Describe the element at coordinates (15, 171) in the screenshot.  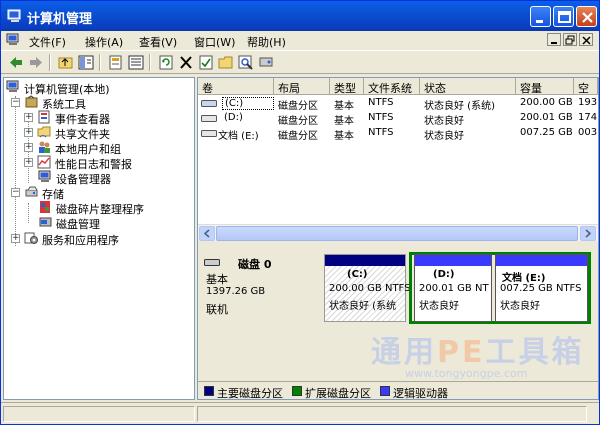
I see `tree-connector` at that location.